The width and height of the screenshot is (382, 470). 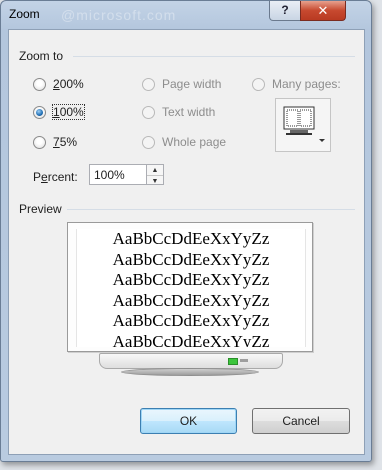 What do you see at coordinates (56, 112) in the screenshot?
I see `hotkey-1: 1` at bounding box center [56, 112].